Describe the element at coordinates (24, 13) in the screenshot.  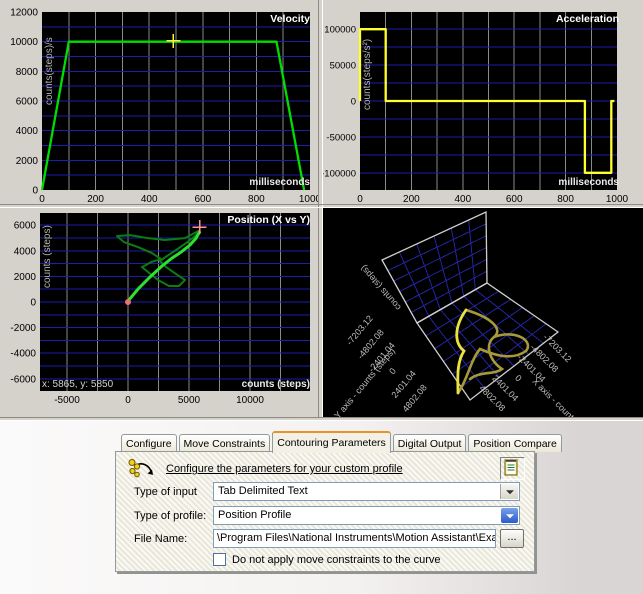
I see `tick-label: 12000` at that location.